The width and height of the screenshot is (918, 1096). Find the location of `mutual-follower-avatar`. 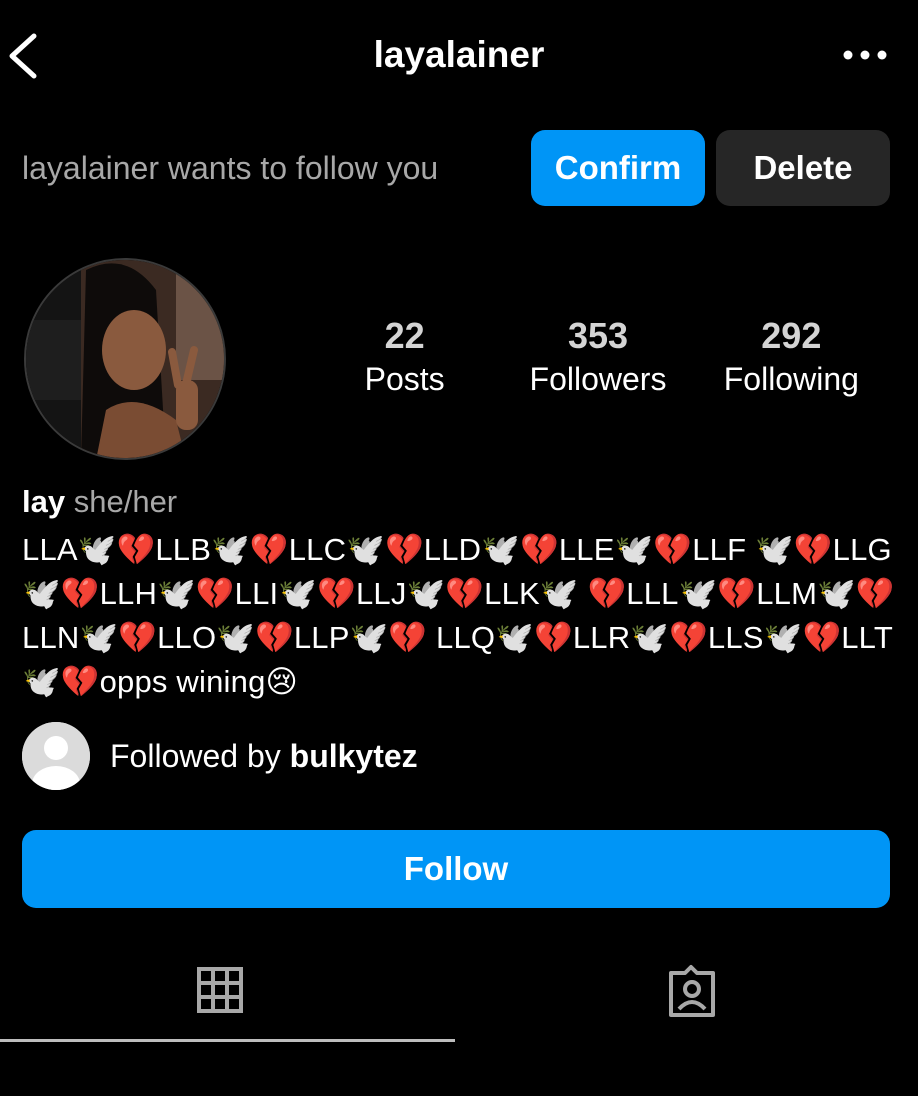

mutual-follower-avatar is located at coordinates (56, 756).